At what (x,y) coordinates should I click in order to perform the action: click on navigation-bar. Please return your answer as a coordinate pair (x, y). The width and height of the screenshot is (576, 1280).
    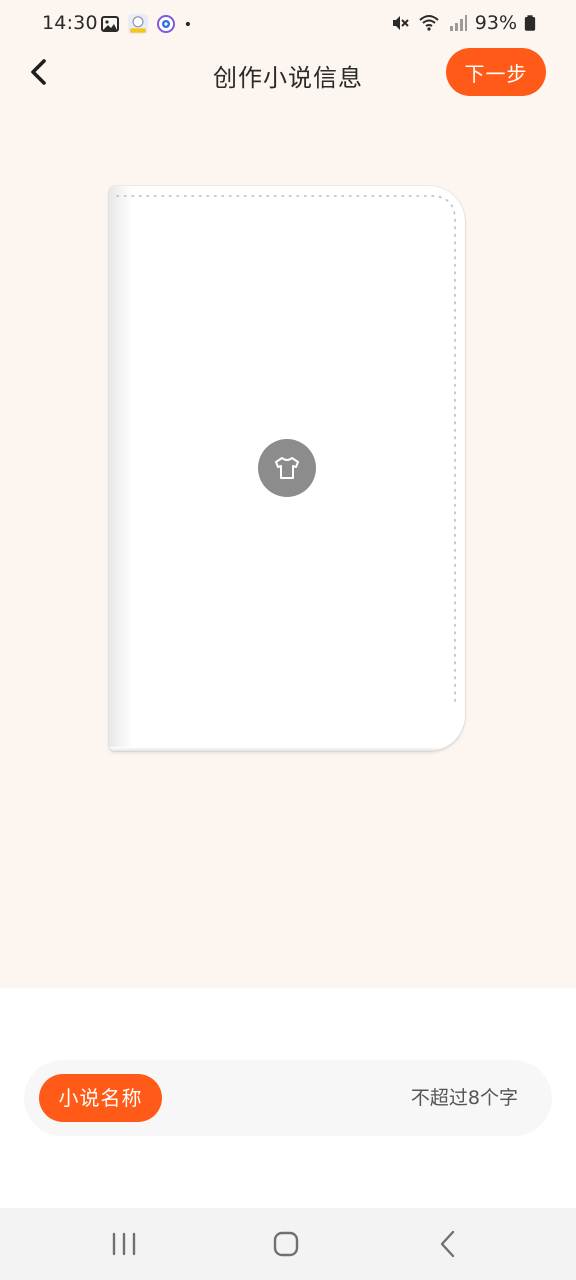
    Looking at the image, I should click on (288, 1244).